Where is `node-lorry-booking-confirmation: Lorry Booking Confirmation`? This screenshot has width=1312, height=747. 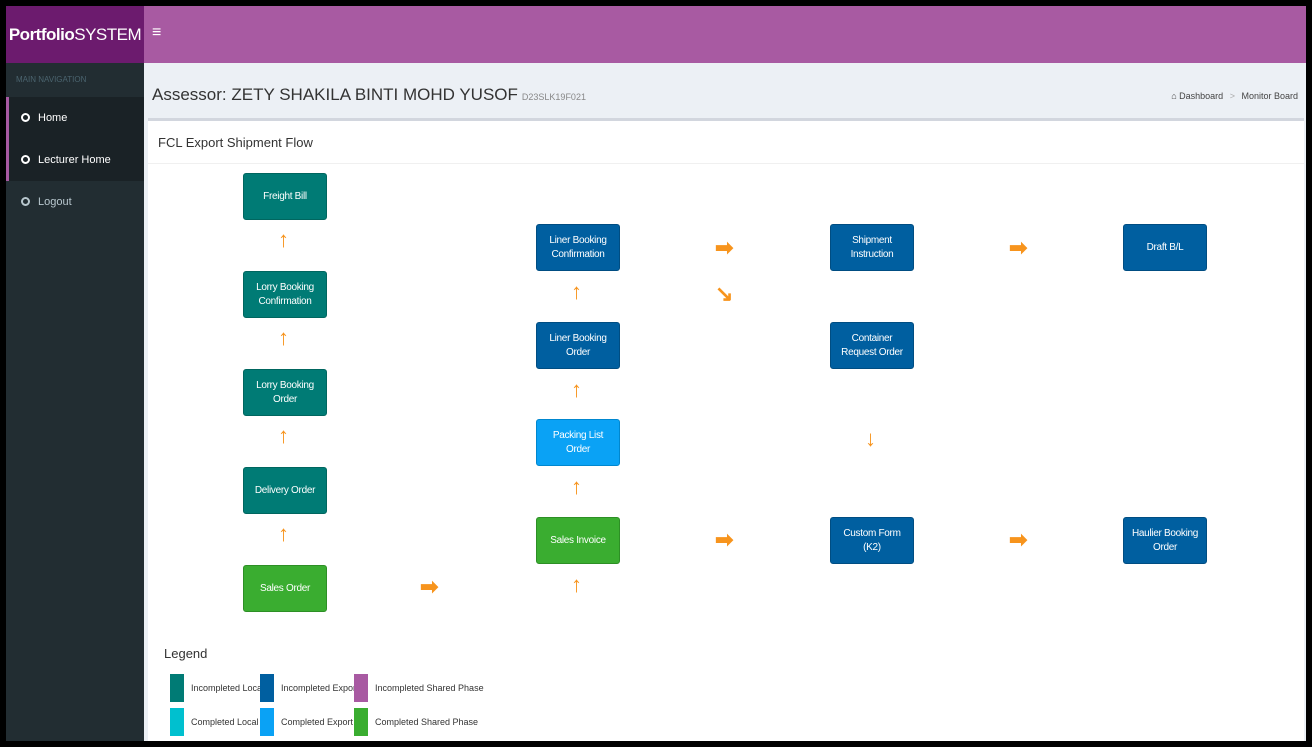 node-lorry-booking-confirmation: Lorry Booking Confirmation is located at coordinates (285, 294).